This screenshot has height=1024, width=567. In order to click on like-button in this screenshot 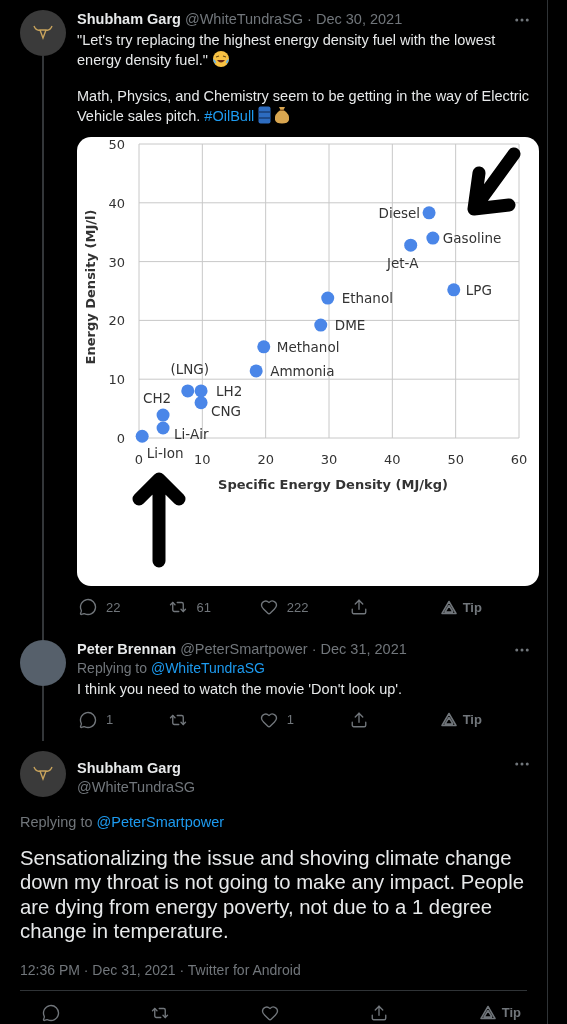, I will do `click(269, 1012)`.